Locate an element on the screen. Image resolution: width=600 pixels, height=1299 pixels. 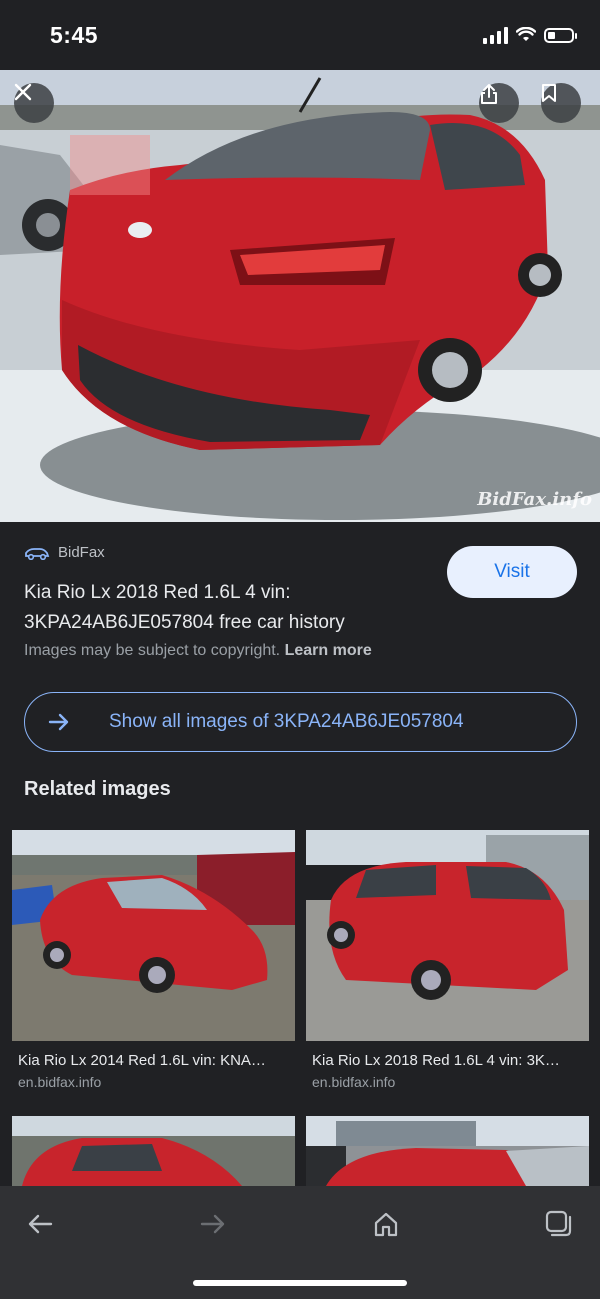
cellular-signal-icon is located at coordinates (495, 35).